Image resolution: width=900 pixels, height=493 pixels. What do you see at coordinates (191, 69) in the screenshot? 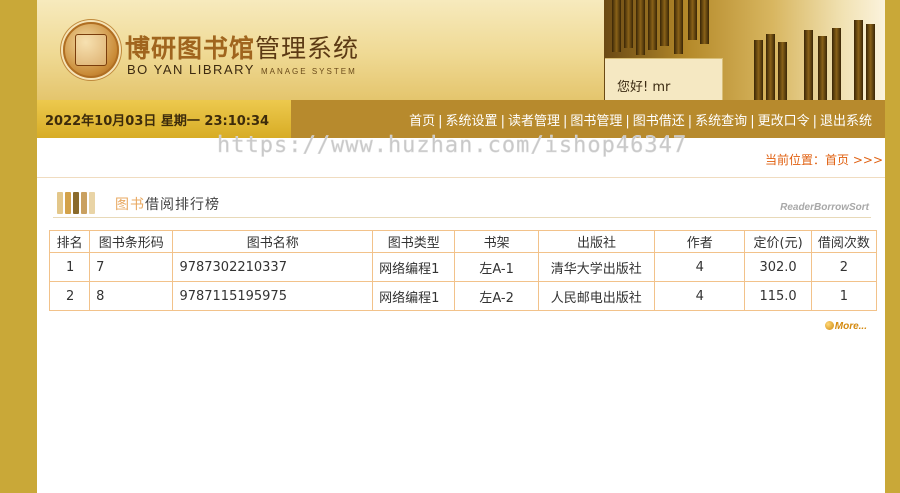
I see `site-subtitle-main: BO YAN LIBRARY` at bounding box center [191, 69].